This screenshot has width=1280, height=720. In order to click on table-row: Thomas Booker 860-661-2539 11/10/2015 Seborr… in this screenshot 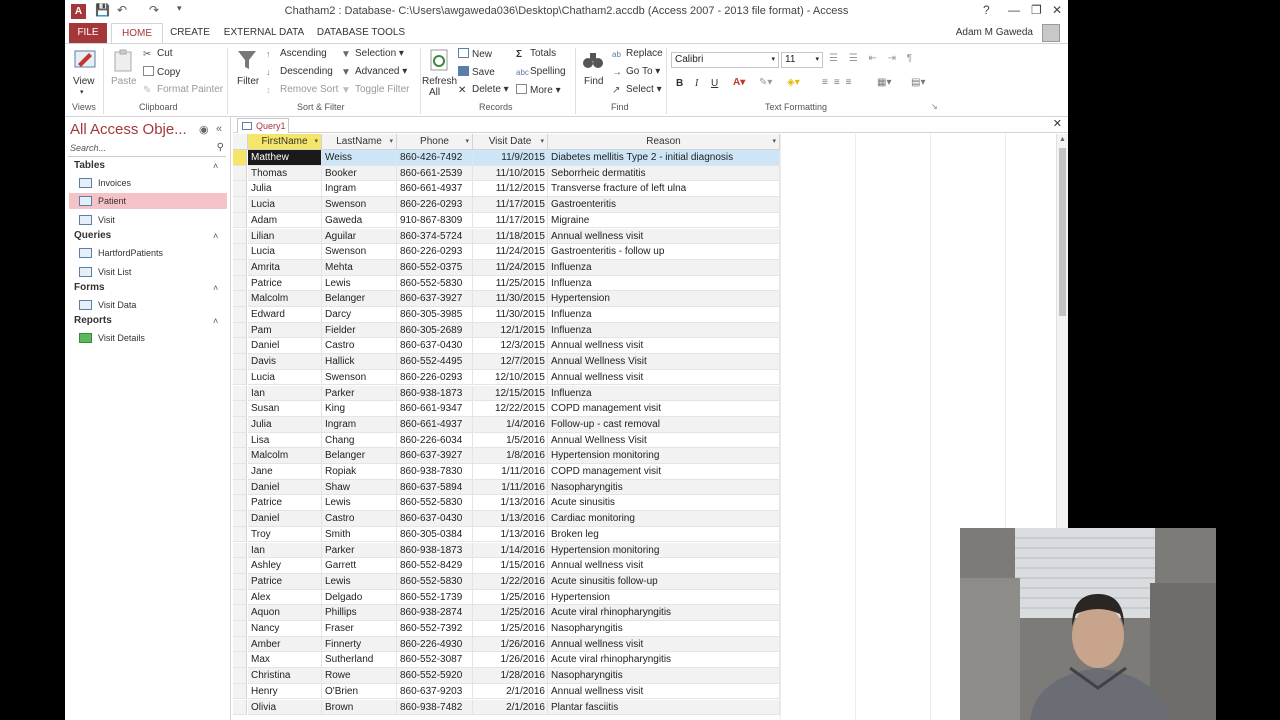, I will do `click(506, 173)`.